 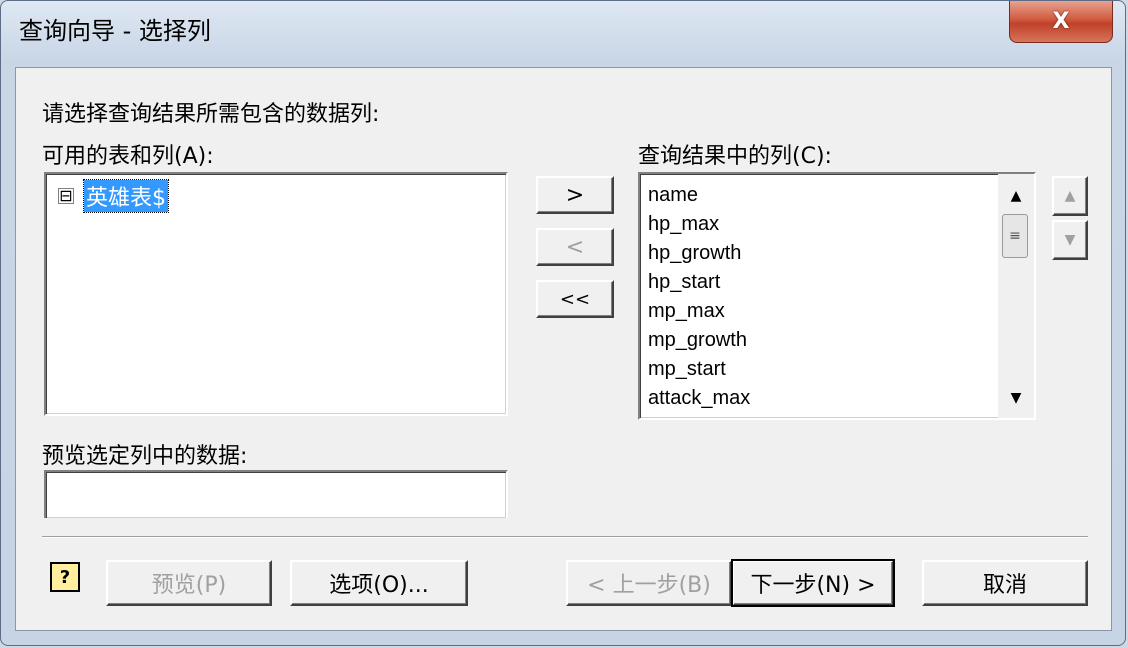 I want to click on add-column-button: >, so click(x=575, y=195).